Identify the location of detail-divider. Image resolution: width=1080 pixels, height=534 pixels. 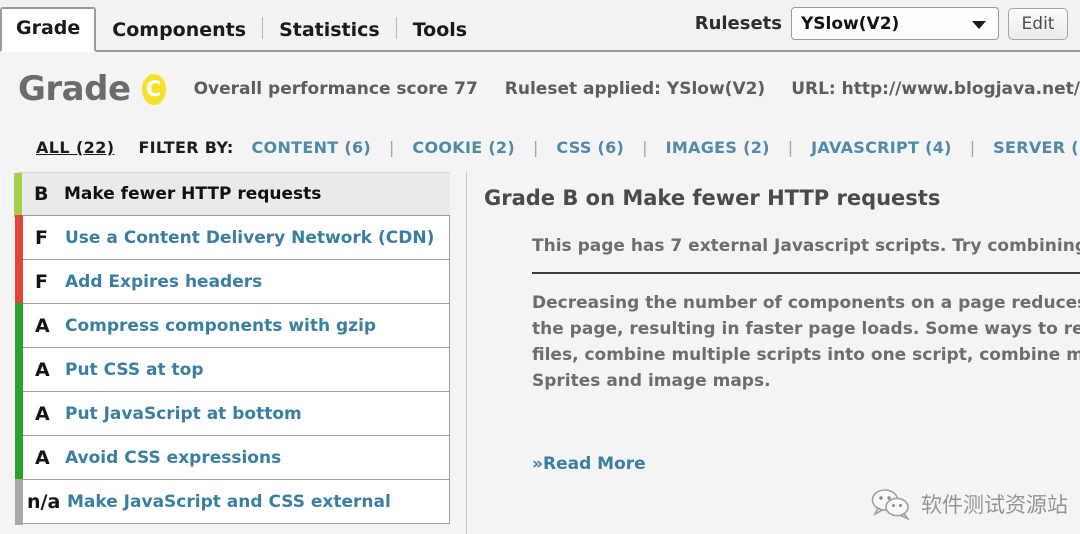
(806, 273).